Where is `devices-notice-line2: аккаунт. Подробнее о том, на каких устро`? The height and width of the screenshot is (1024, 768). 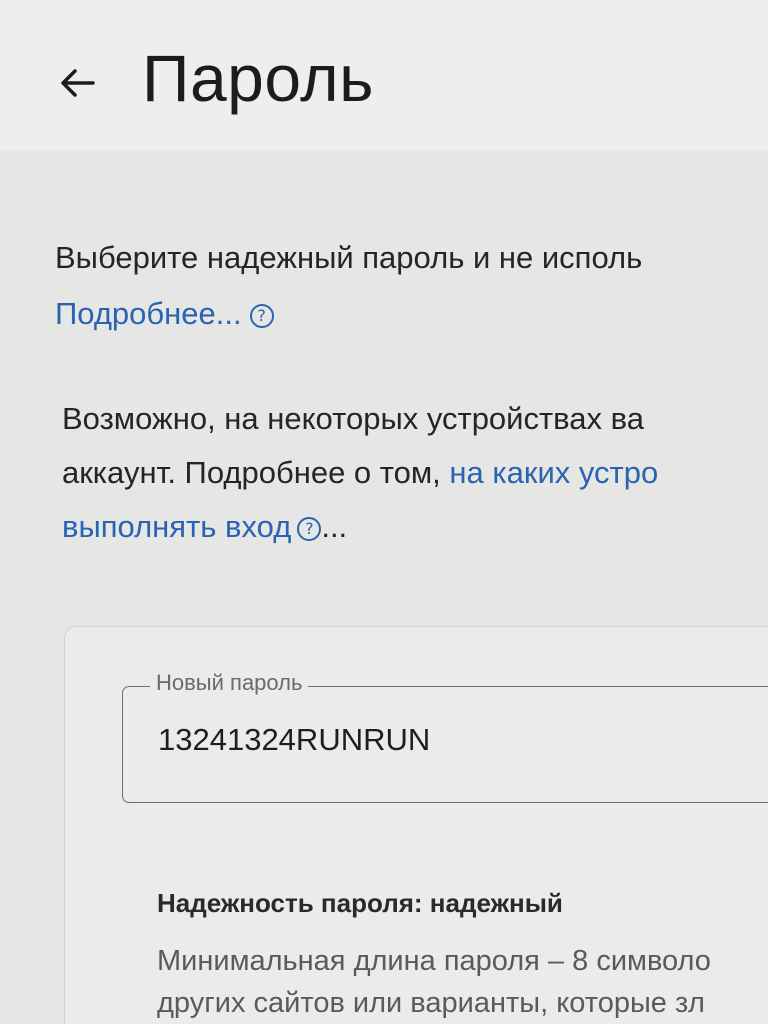 devices-notice-line2: аккаунт. Подробнее о том, на каких устро is located at coordinates (360, 473).